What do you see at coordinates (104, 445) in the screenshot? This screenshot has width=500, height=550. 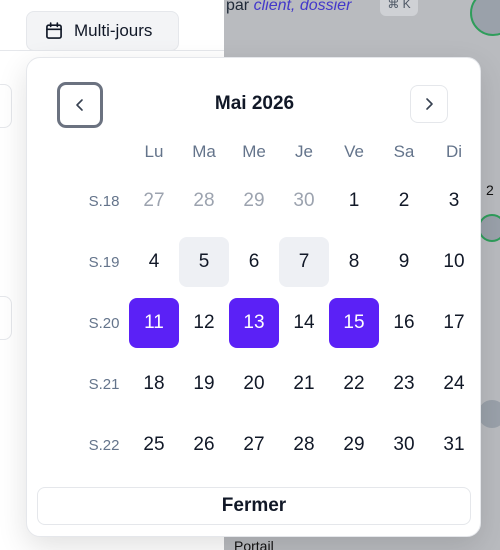 I see `week-number-label: S.22` at bounding box center [104, 445].